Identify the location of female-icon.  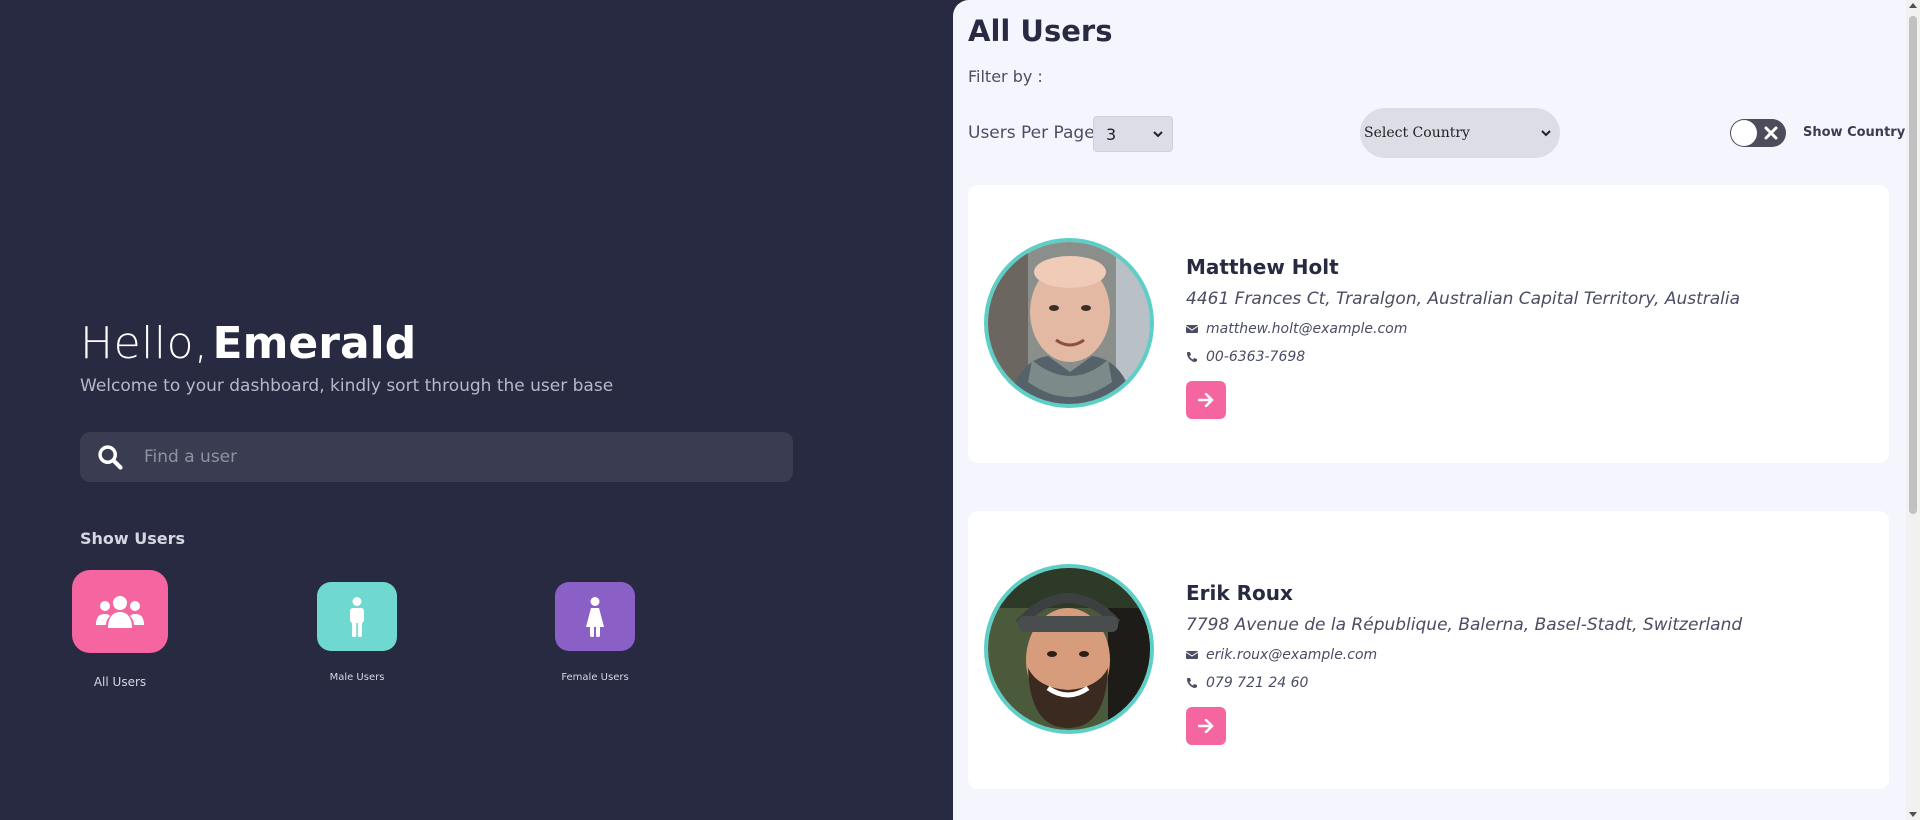
(595, 616).